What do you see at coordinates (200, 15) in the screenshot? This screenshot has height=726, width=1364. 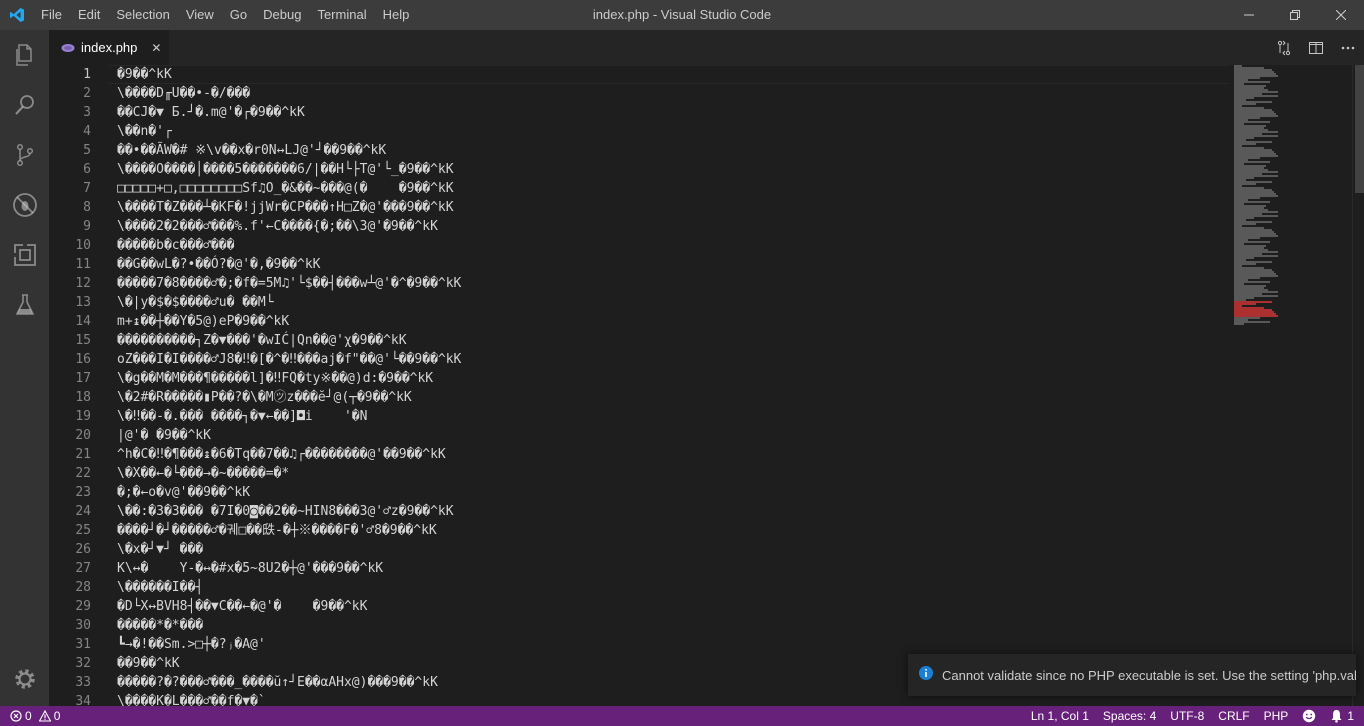 I see `menu-view: View` at bounding box center [200, 15].